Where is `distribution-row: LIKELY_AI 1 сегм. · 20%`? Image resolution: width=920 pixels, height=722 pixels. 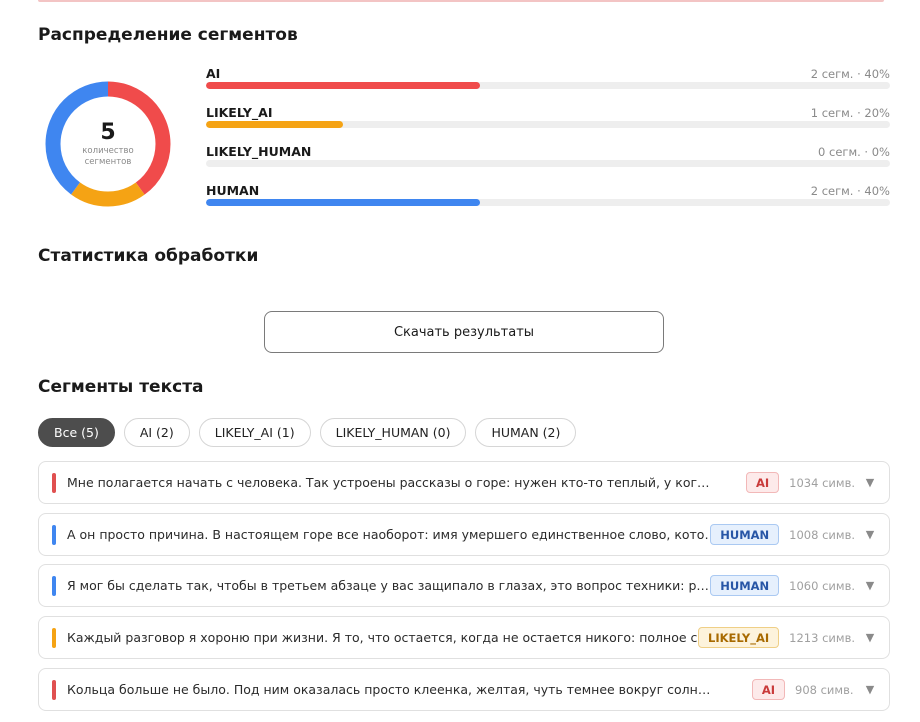 distribution-row: LIKELY_AI 1 сегм. · 20% is located at coordinates (548, 120).